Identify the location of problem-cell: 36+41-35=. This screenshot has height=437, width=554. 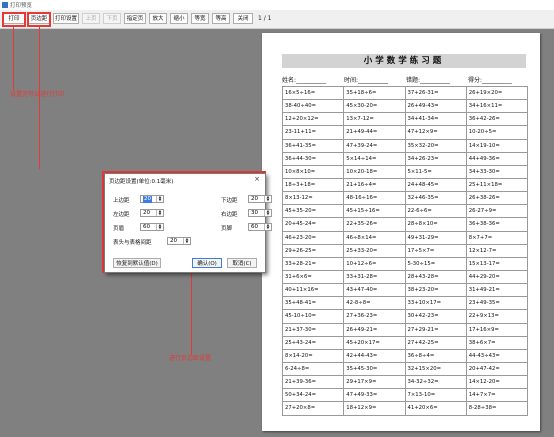
(313, 145).